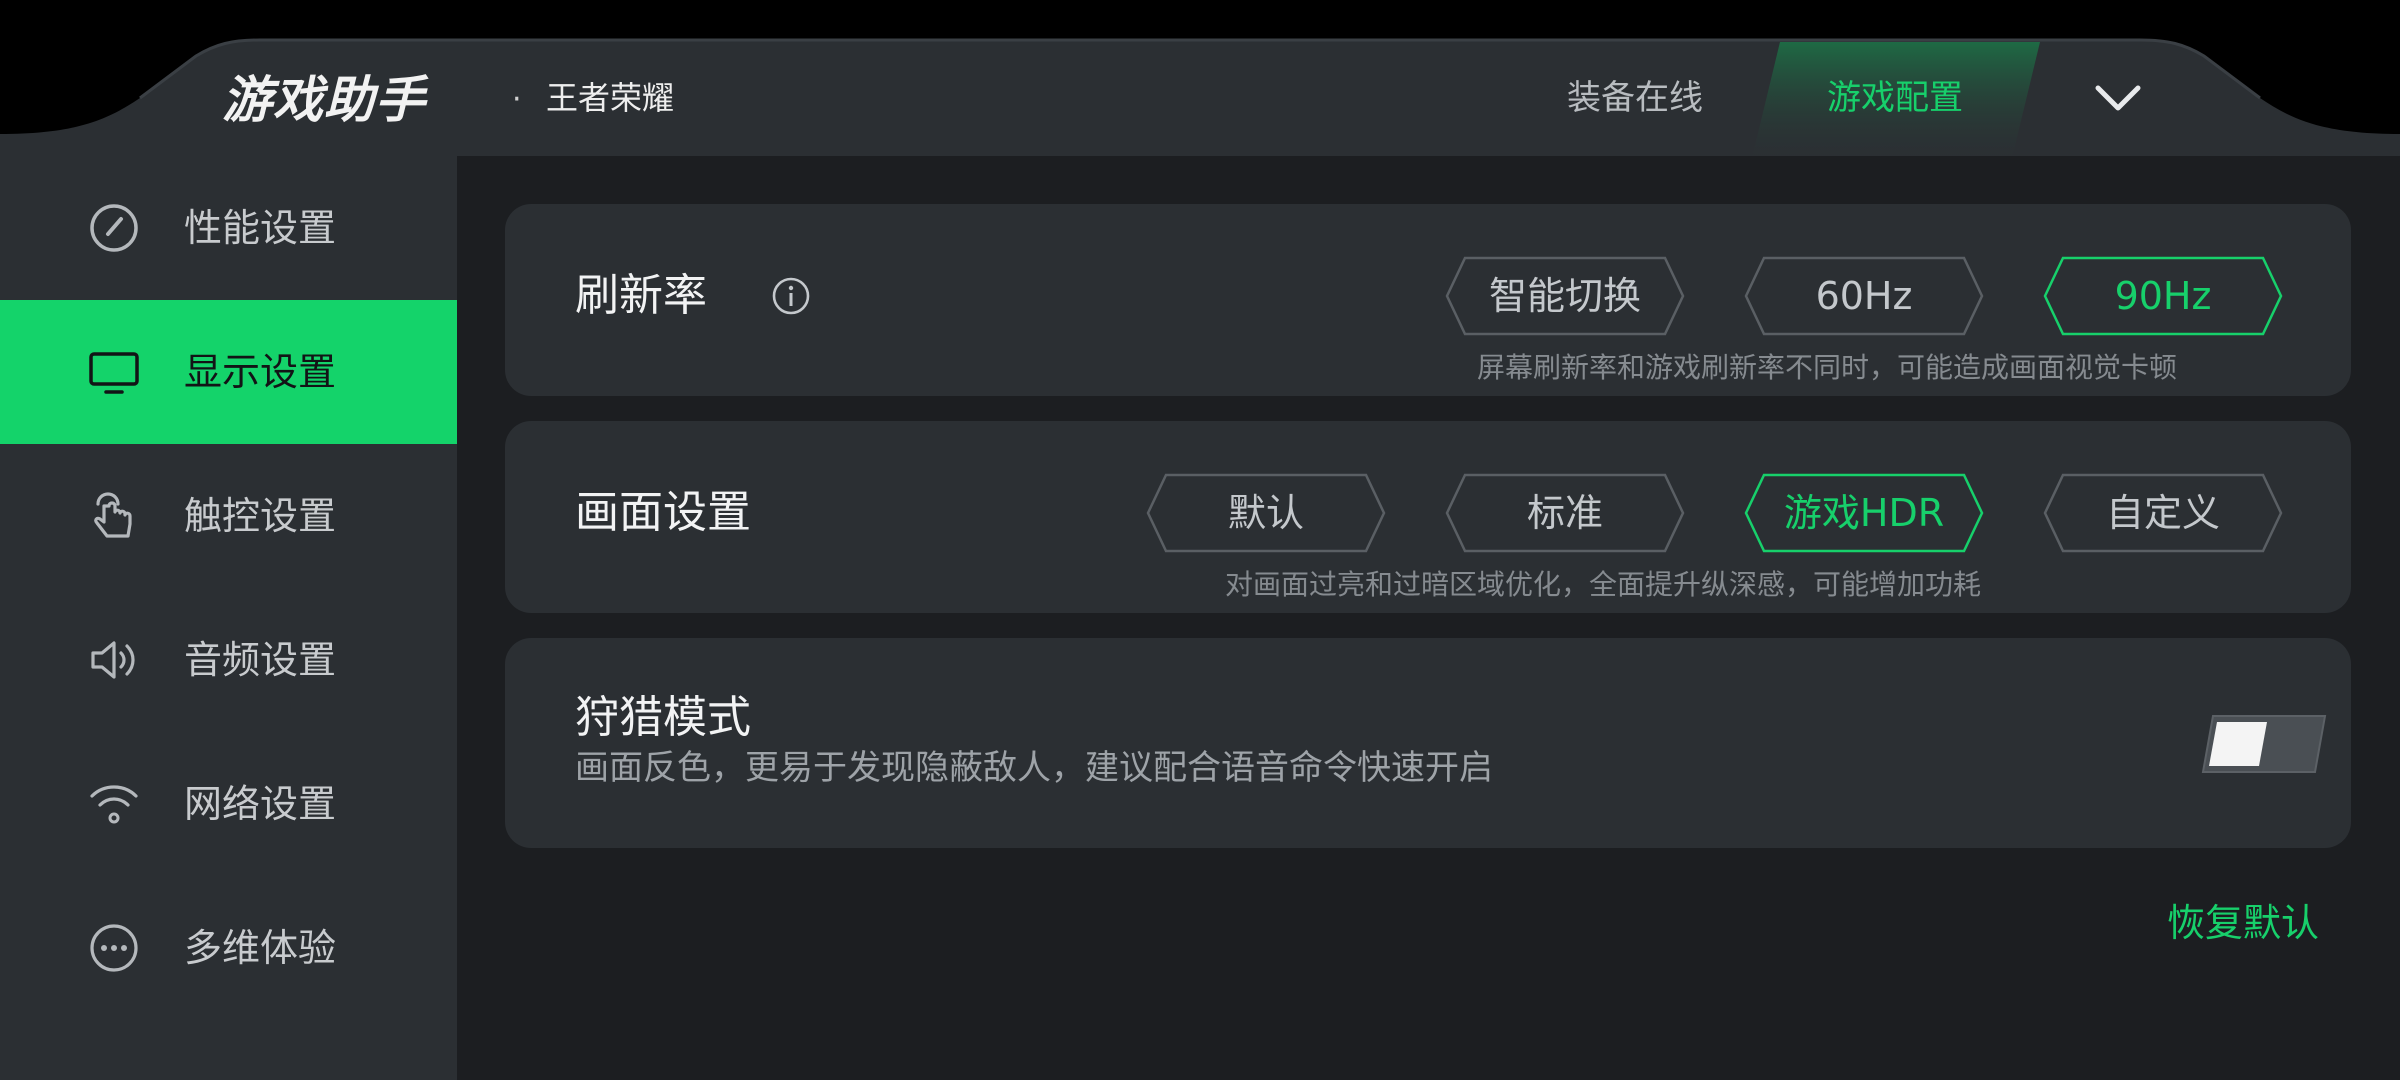  I want to click on option-label: 游戏HDR, so click(1864, 513).